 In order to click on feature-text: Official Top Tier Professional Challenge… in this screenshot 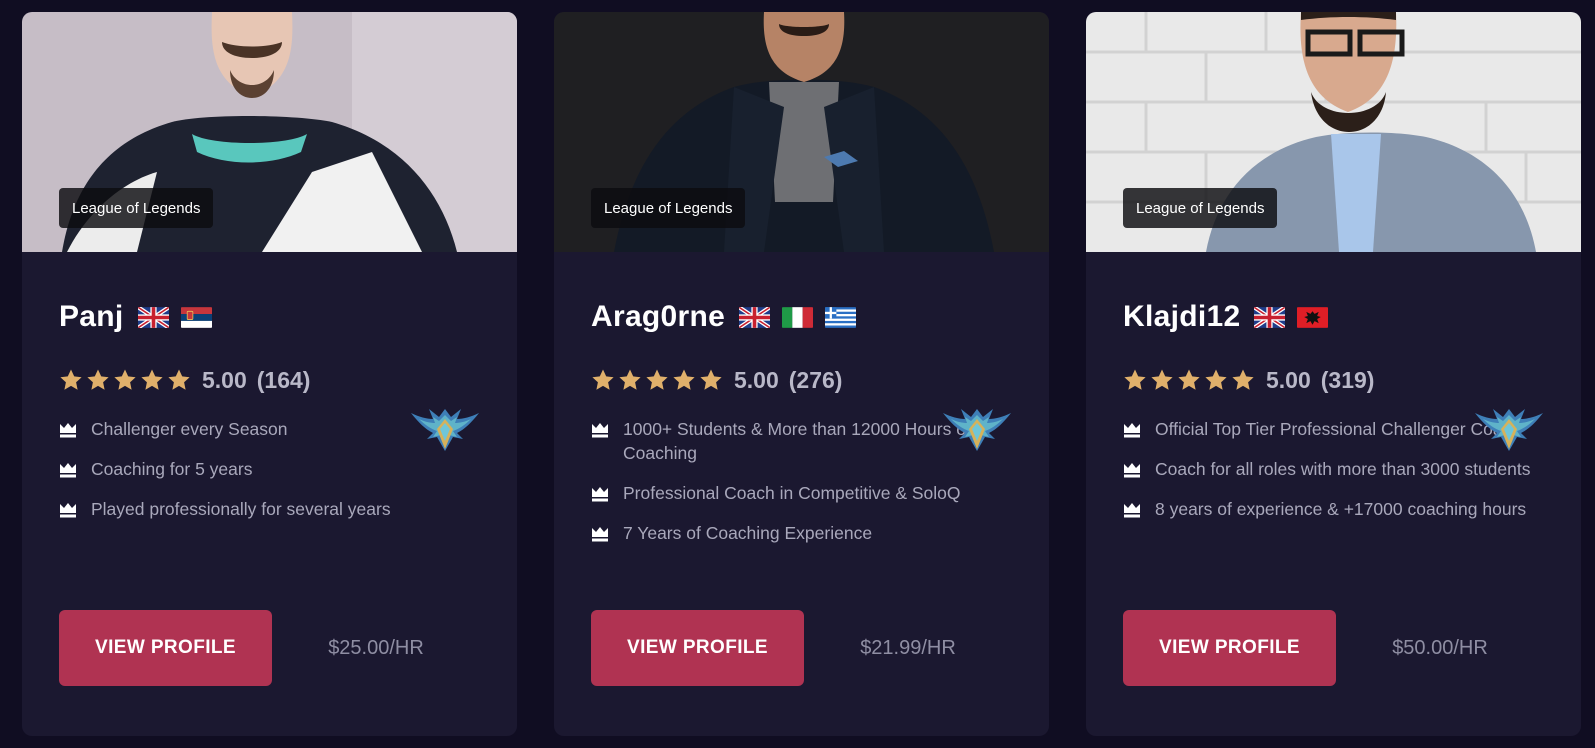, I will do `click(1338, 429)`.